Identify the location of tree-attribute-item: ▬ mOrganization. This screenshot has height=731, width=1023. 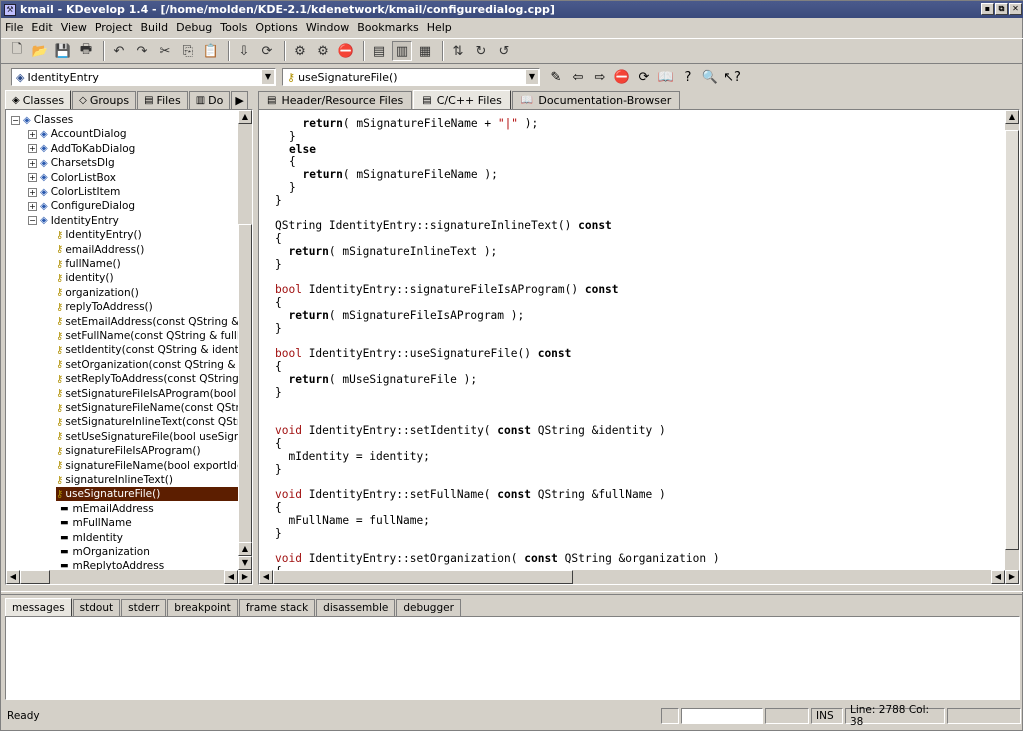
(105, 552).